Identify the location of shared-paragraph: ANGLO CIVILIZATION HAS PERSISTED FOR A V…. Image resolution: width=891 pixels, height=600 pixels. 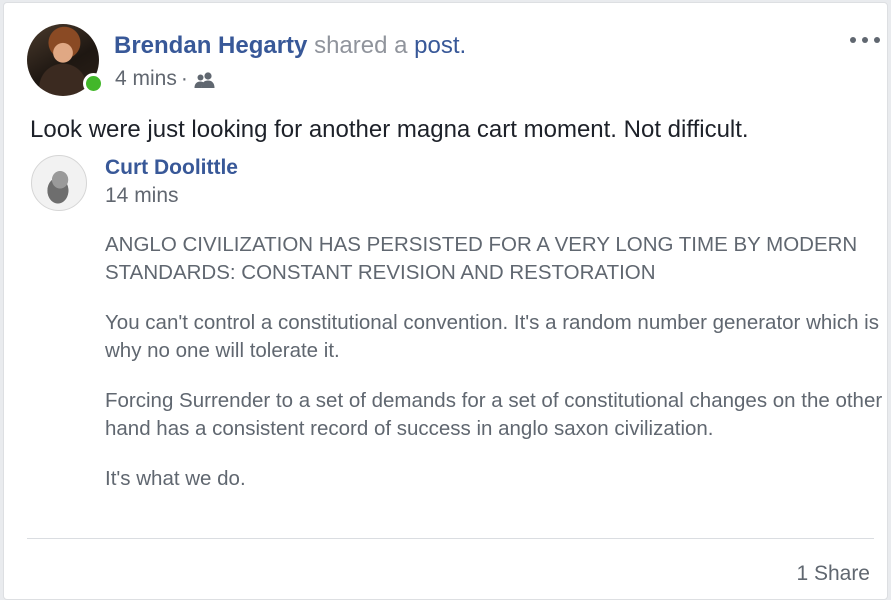
(481, 258).